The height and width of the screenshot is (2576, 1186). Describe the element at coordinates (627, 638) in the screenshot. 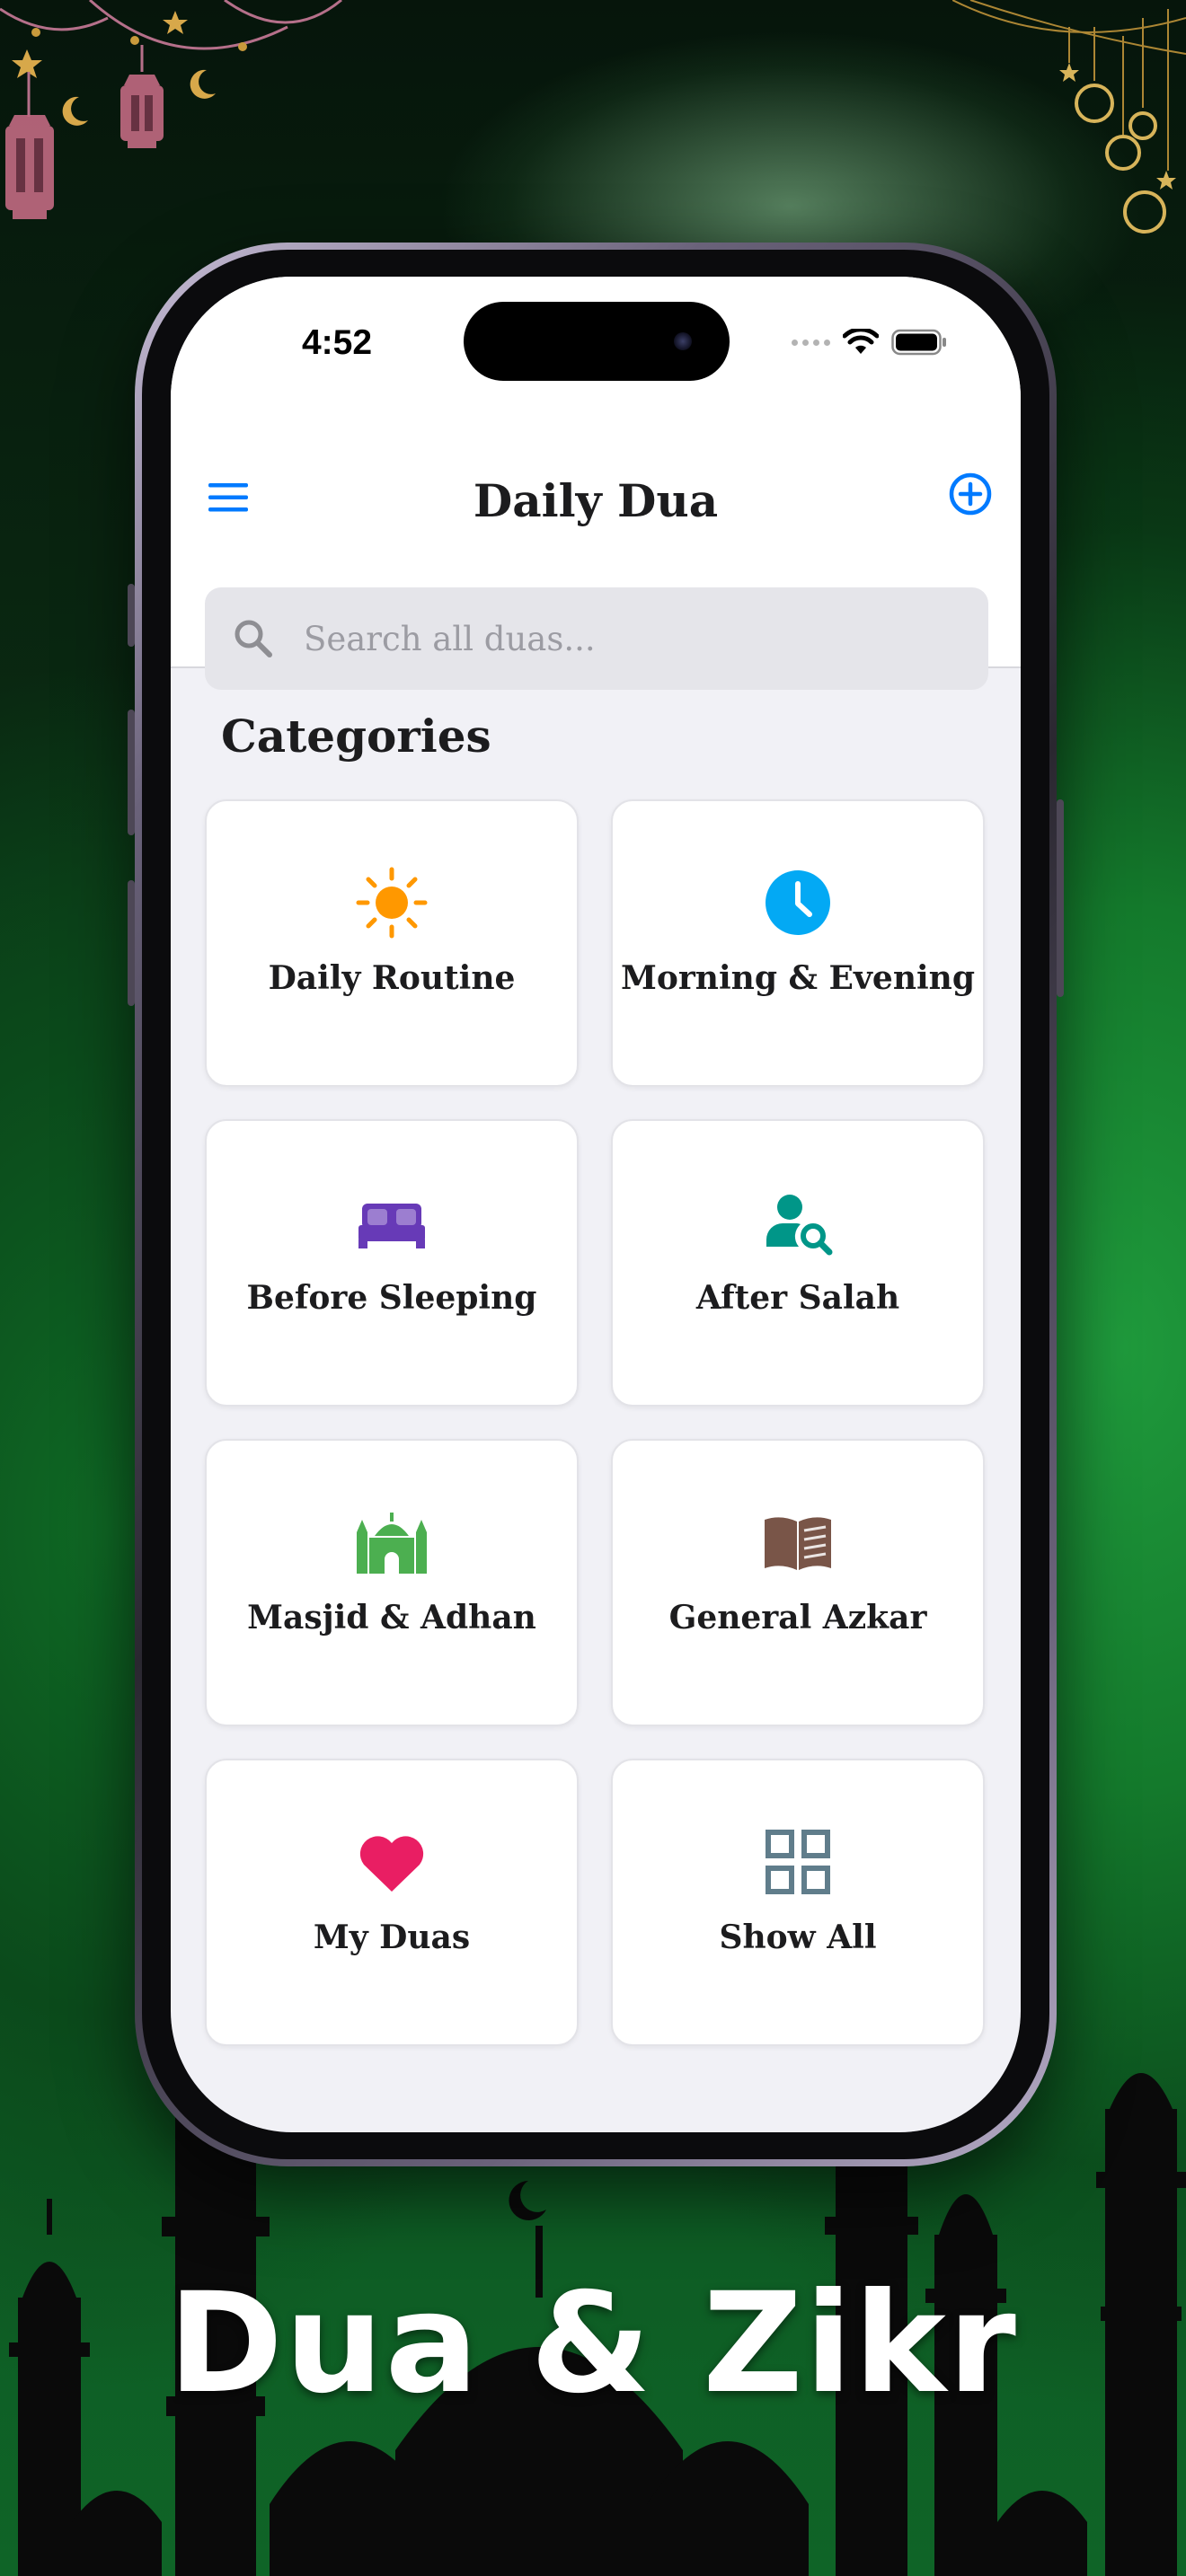

I see `search-input` at that location.